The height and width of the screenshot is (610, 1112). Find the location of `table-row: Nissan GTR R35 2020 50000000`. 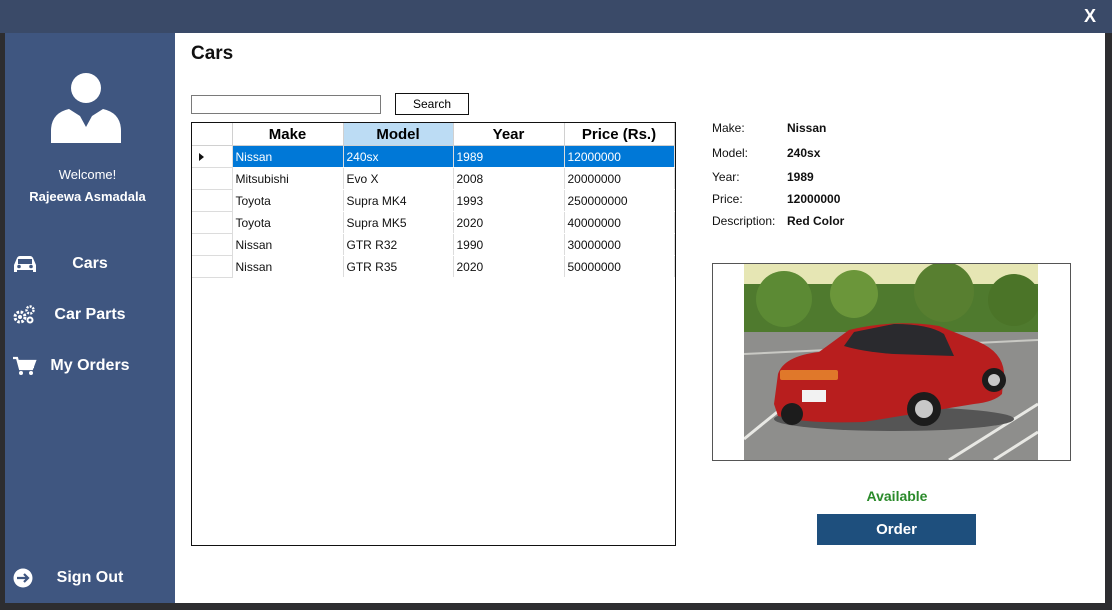

table-row: Nissan GTR R35 2020 50000000 is located at coordinates (433, 266).